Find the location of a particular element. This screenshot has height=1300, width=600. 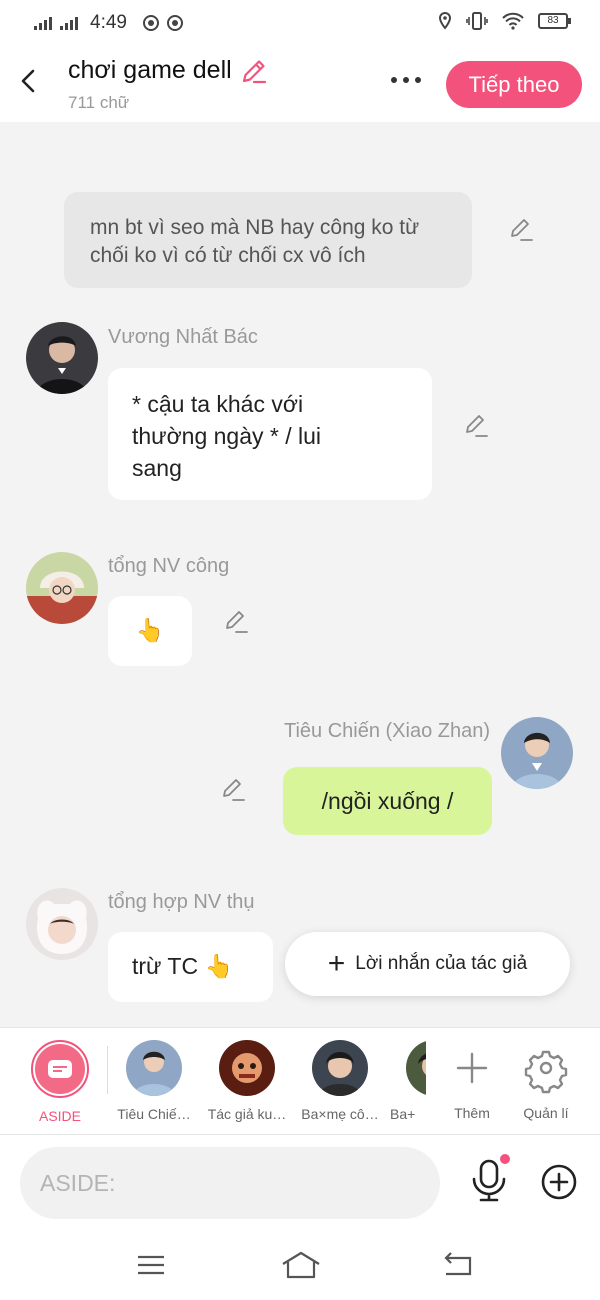

home-icon is located at coordinates (301, 1265).